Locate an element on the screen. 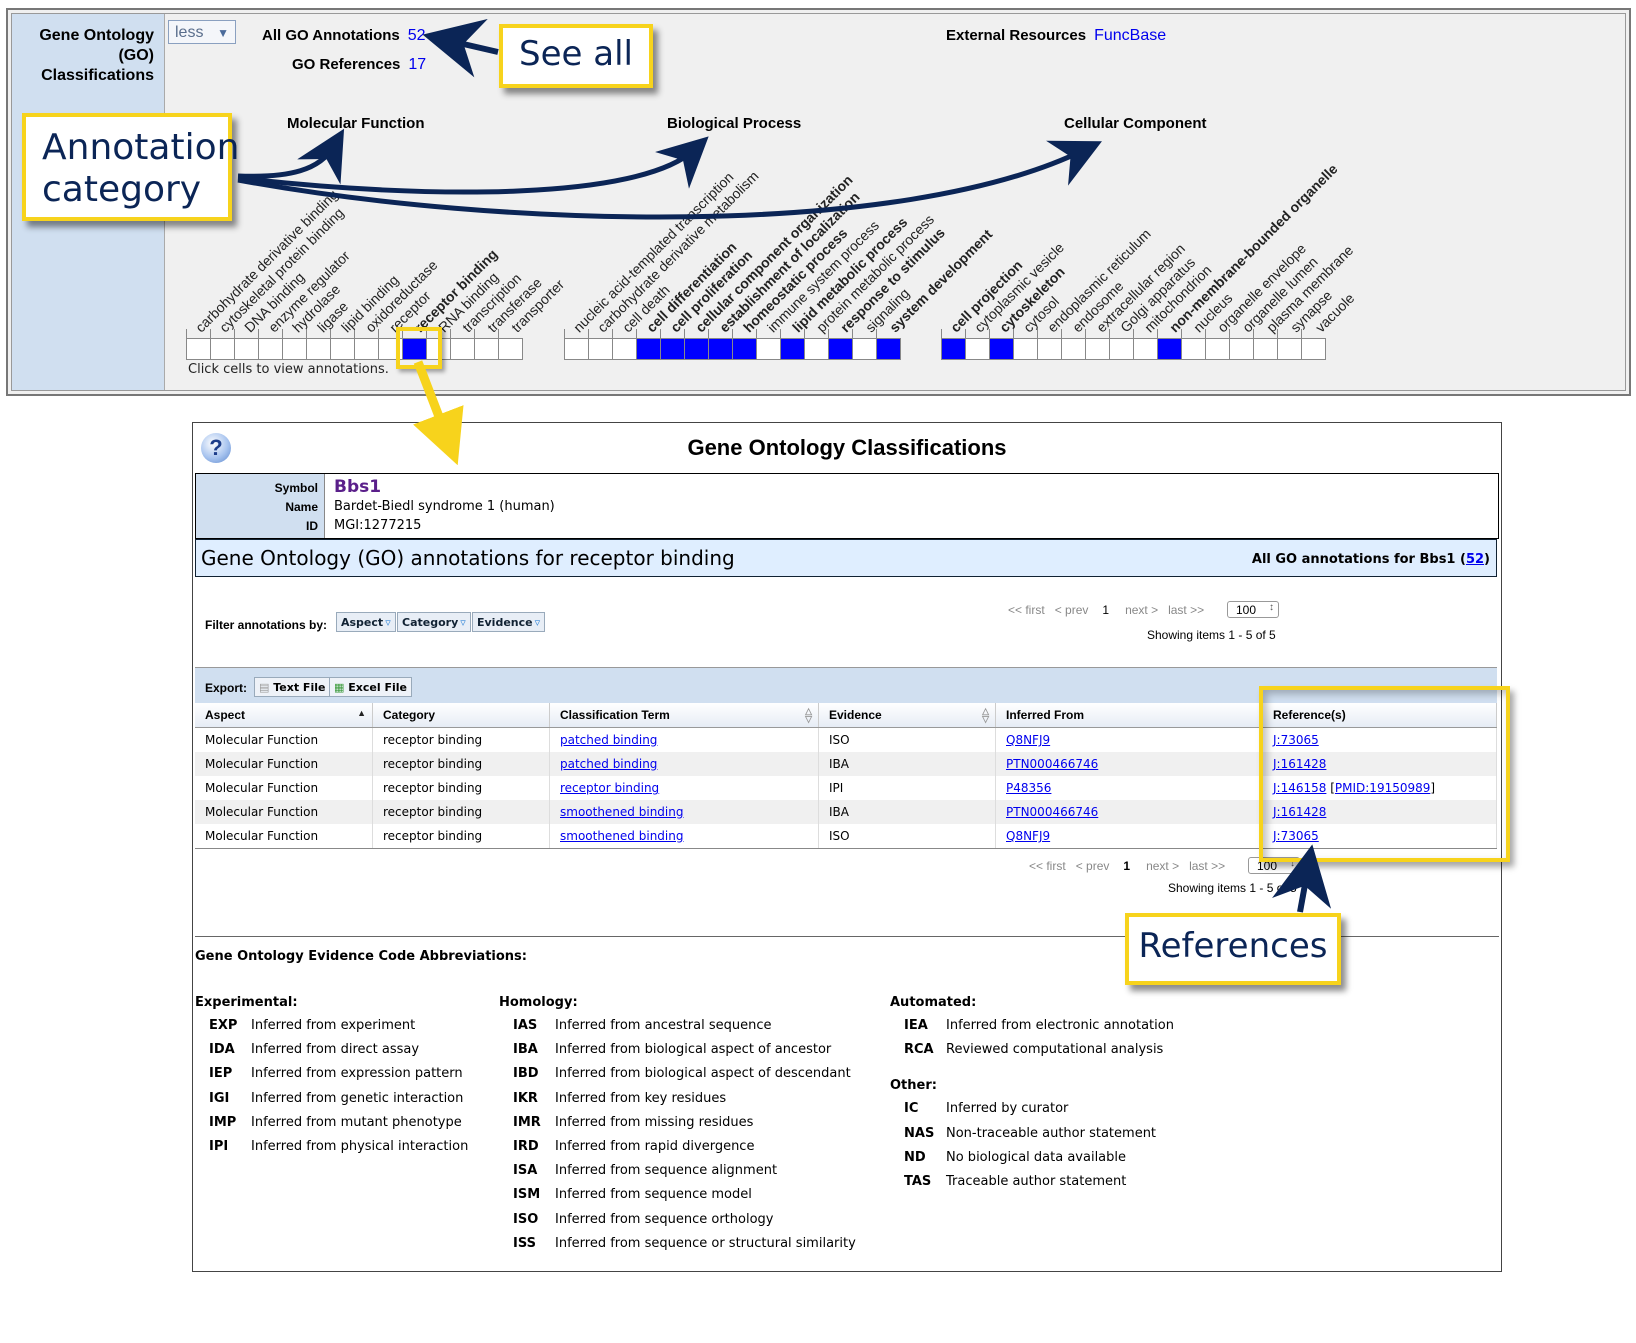 This screenshot has height=1343, width=1636. evidence-code-row: EXP Inferred from experiment is located at coordinates (331, 1030).